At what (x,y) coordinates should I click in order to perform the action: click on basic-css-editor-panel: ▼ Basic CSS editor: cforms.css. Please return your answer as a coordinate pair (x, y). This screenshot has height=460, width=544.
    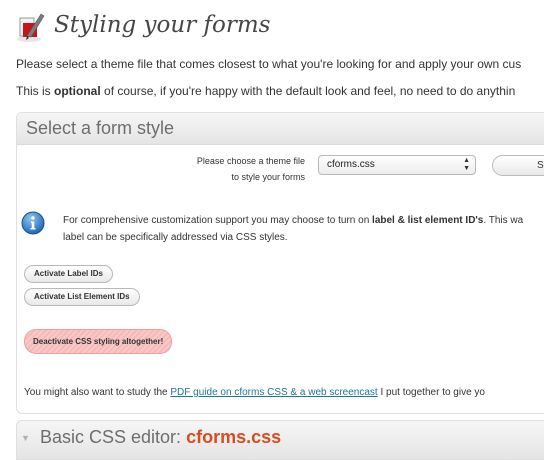
    Looking at the image, I should click on (280, 440).